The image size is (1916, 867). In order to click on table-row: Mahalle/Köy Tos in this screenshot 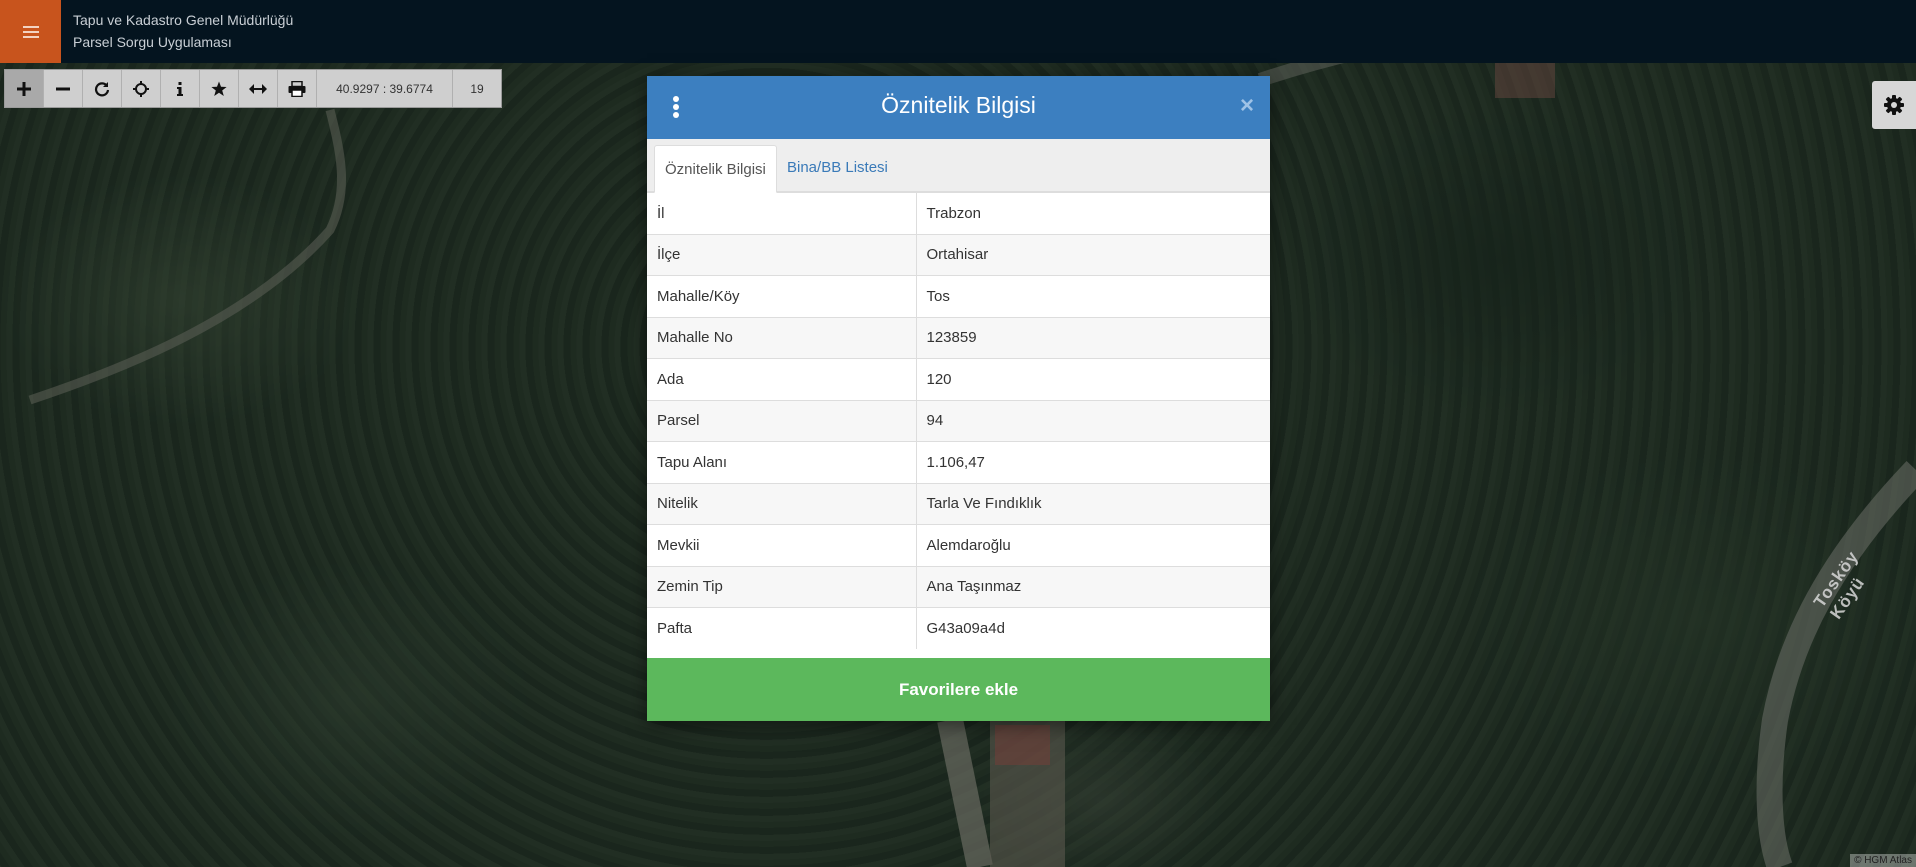, I will do `click(958, 296)`.